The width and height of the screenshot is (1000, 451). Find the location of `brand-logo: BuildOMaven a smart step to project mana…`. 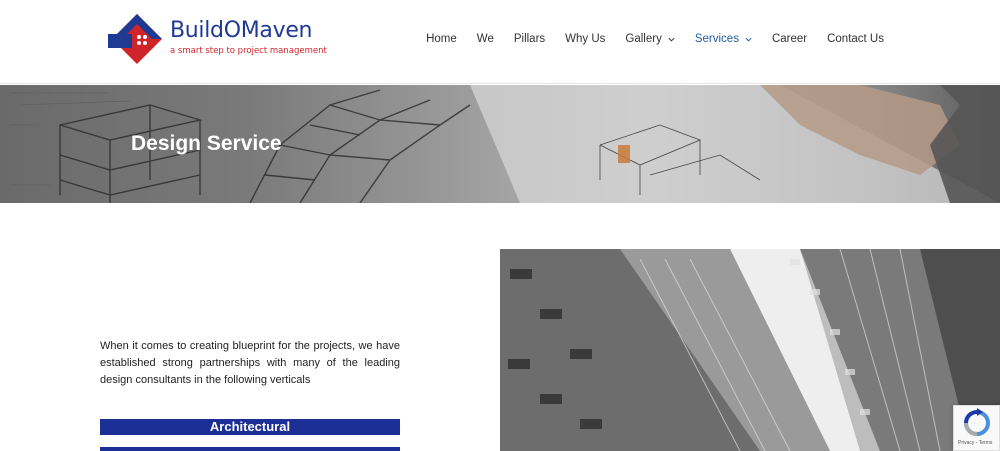

brand-logo: BuildOMaven a smart step to project mana… is located at coordinates (216, 40).